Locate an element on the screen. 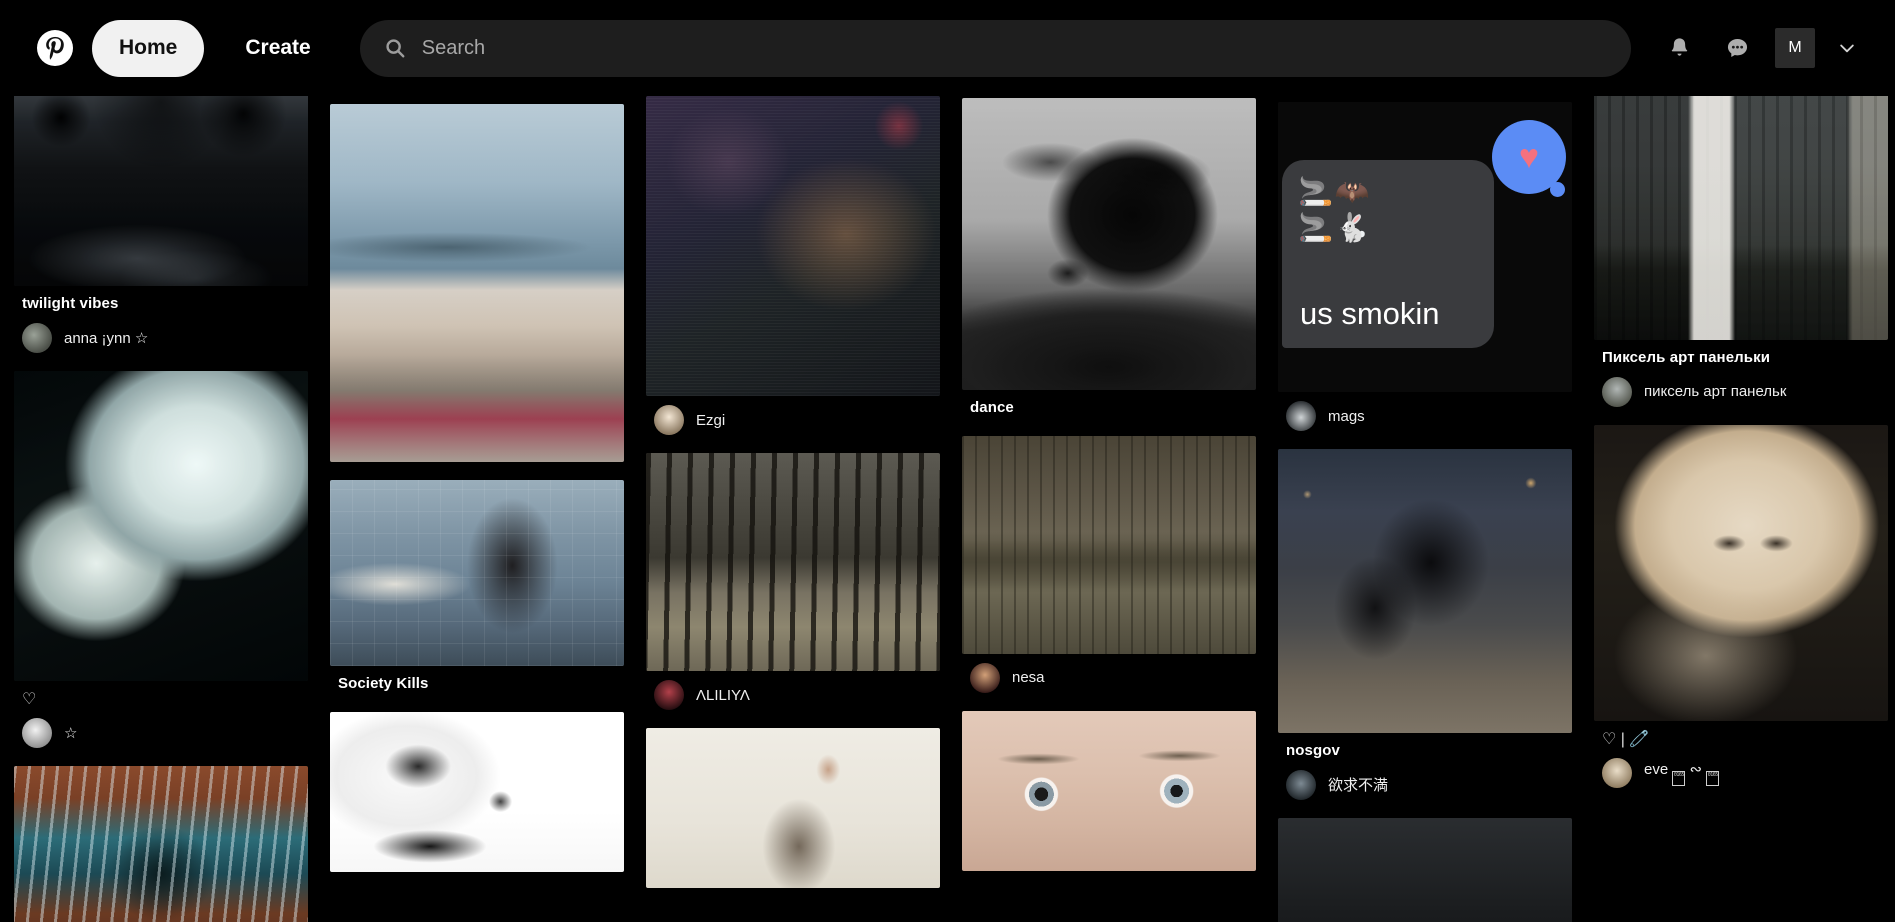 The height and width of the screenshot is (922, 1895). heart-icon: ♥ is located at coordinates (1529, 157).